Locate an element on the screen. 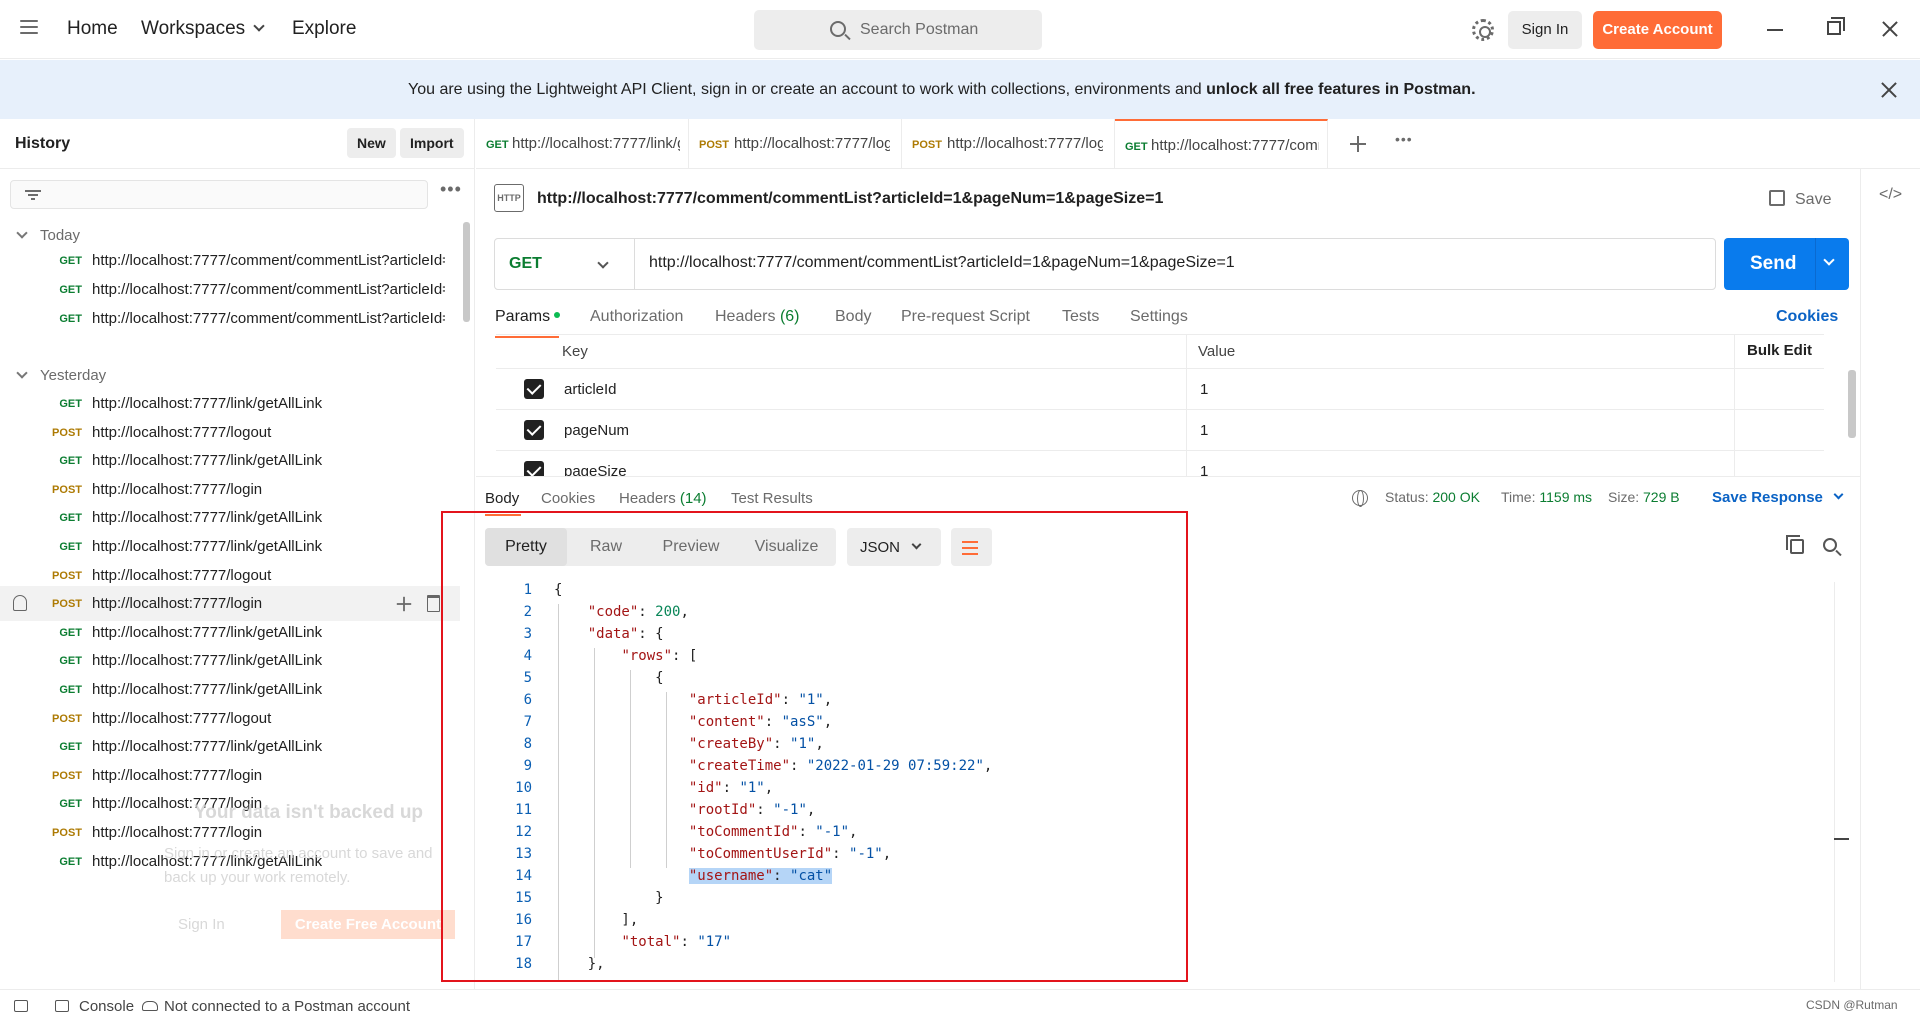 Image resolution: width=1920 pixels, height=1023 pixels. format-raw: Raw is located at coordinates (606, 547).